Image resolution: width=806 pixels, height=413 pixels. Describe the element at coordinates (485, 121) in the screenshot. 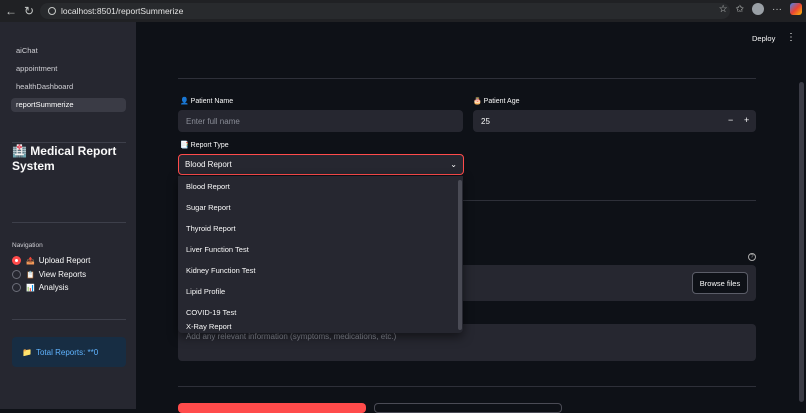

I see `patient-age-value: 25` at that location.